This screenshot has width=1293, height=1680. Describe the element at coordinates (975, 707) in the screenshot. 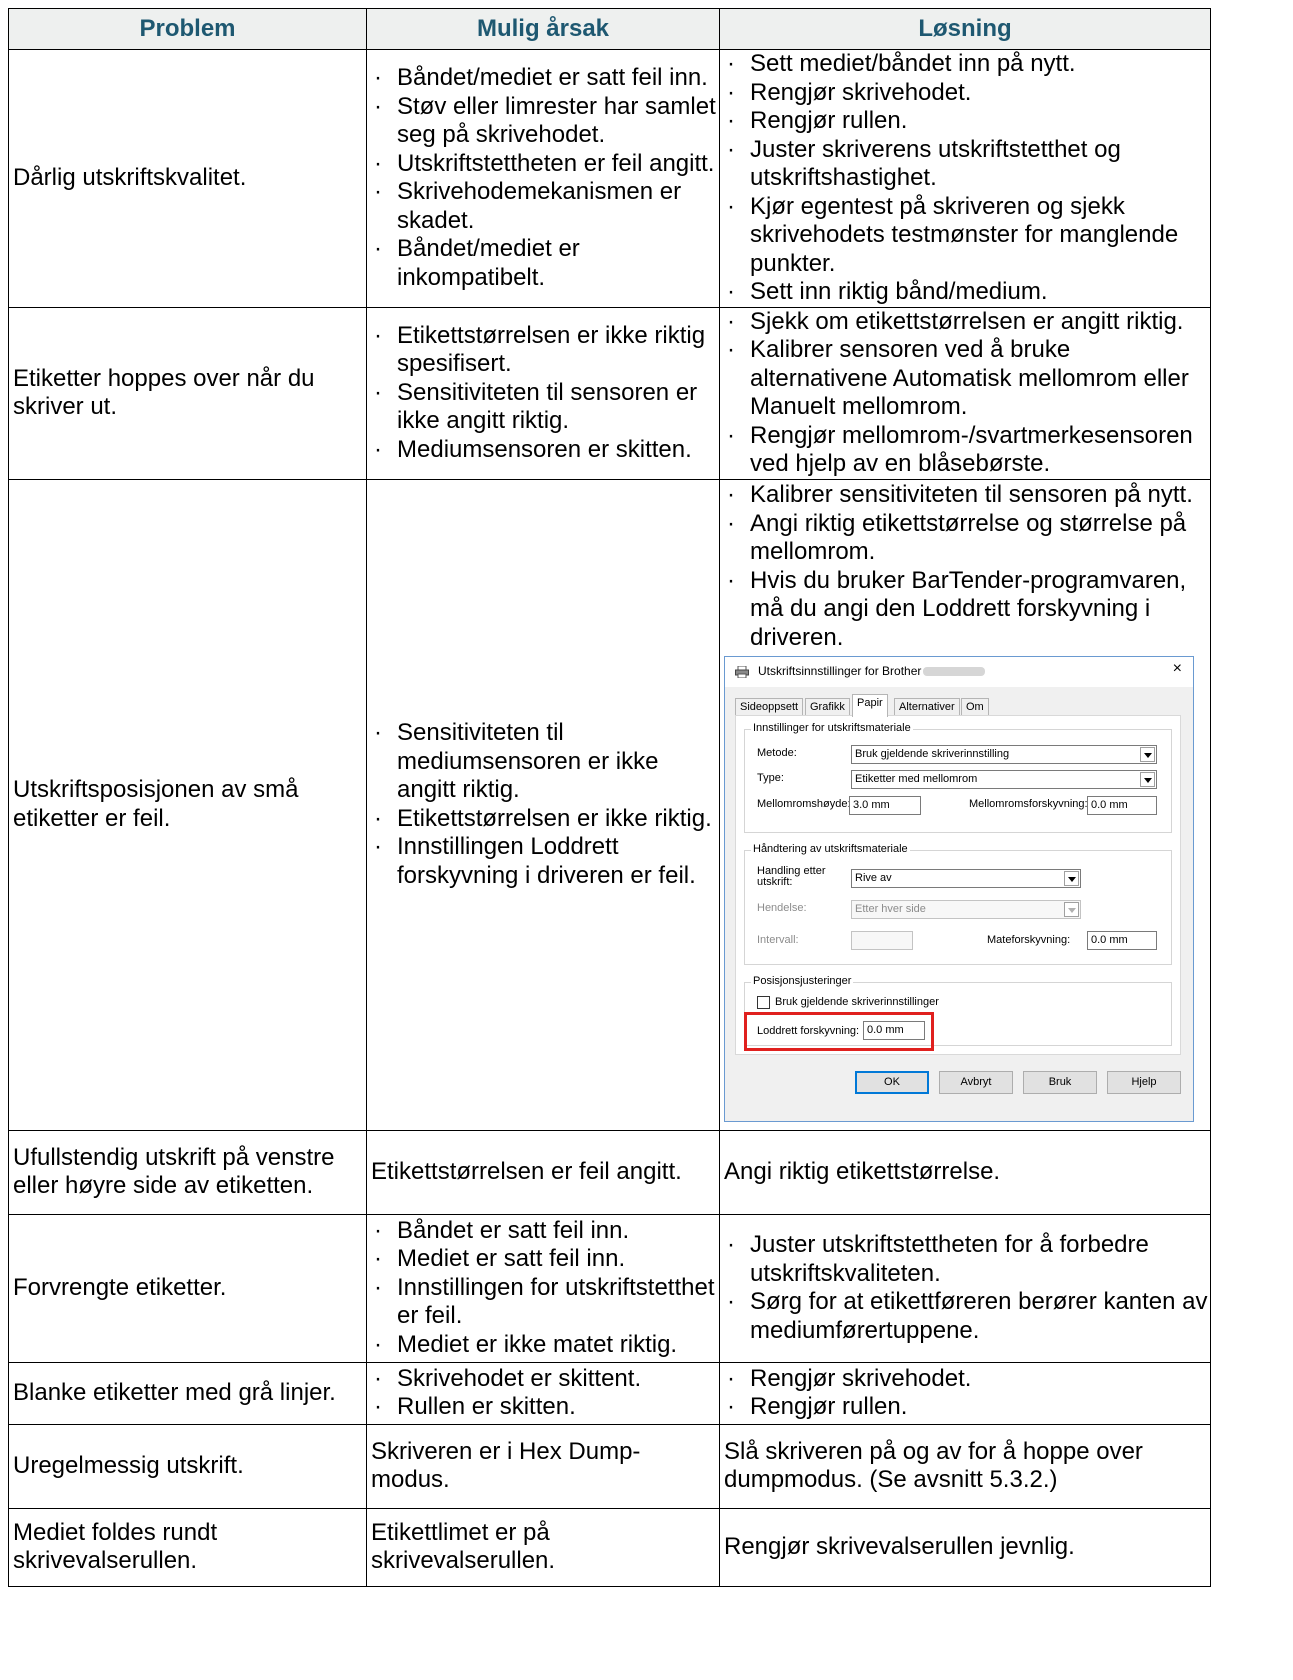

I see `tab-om: Om` at that location.